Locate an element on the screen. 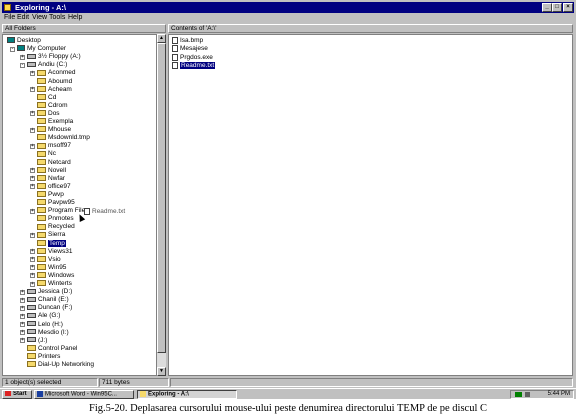 This screenshot has height=419, width=576. file-item: Isa.bmp is located at coordinates (187, 41).